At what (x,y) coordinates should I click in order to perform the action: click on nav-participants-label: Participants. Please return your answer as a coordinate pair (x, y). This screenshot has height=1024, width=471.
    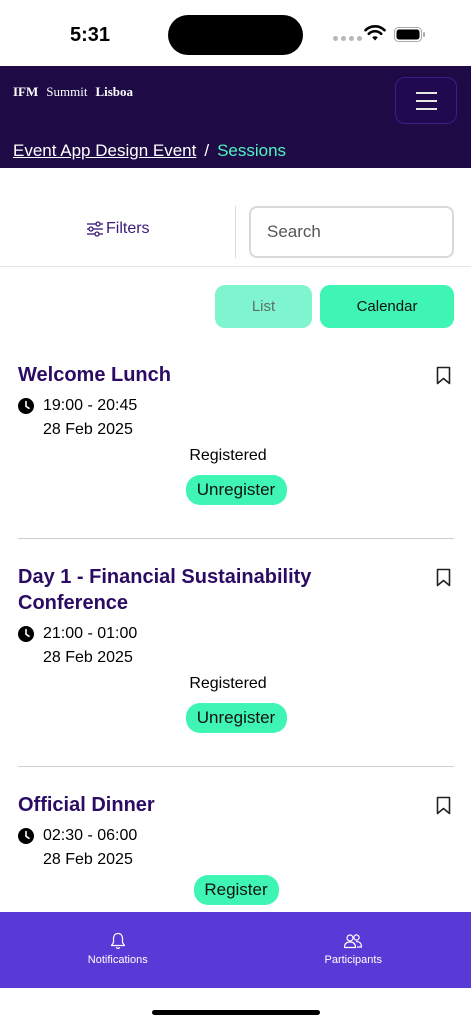
    Looking at the image, I should click on (353, 960).